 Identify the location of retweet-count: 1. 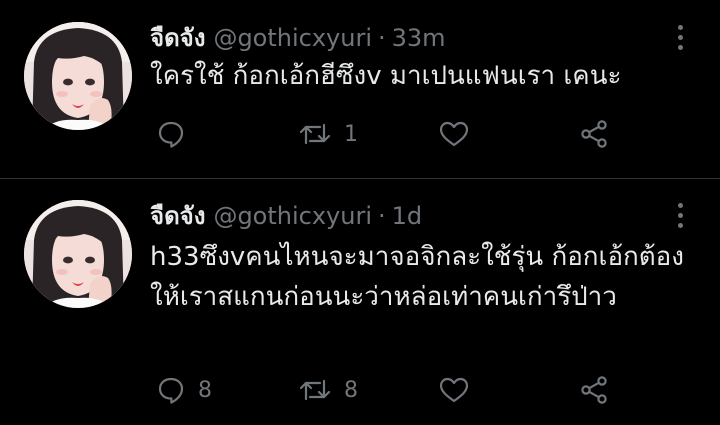
(351, 134).